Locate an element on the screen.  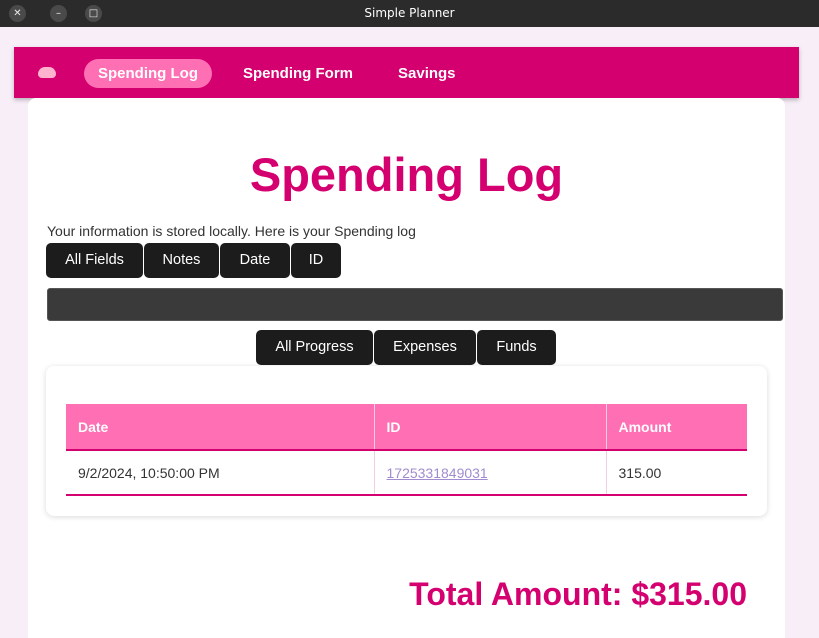
header-id: ID is located at coordinates (489, 427).